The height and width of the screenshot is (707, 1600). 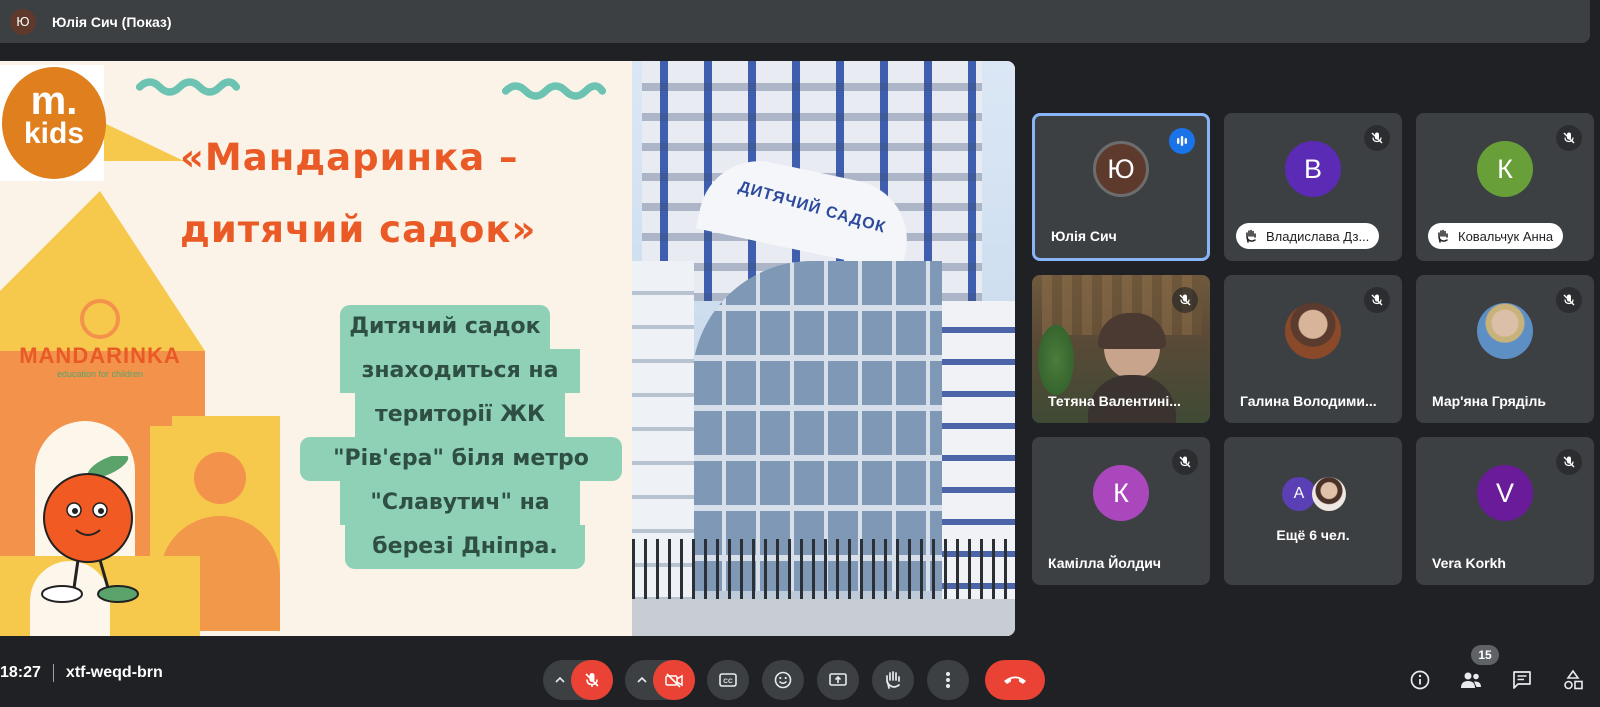 What do you see at coordinates (823, 569) in the screenshot?
I see `fence` at bounding box center [823, 569].